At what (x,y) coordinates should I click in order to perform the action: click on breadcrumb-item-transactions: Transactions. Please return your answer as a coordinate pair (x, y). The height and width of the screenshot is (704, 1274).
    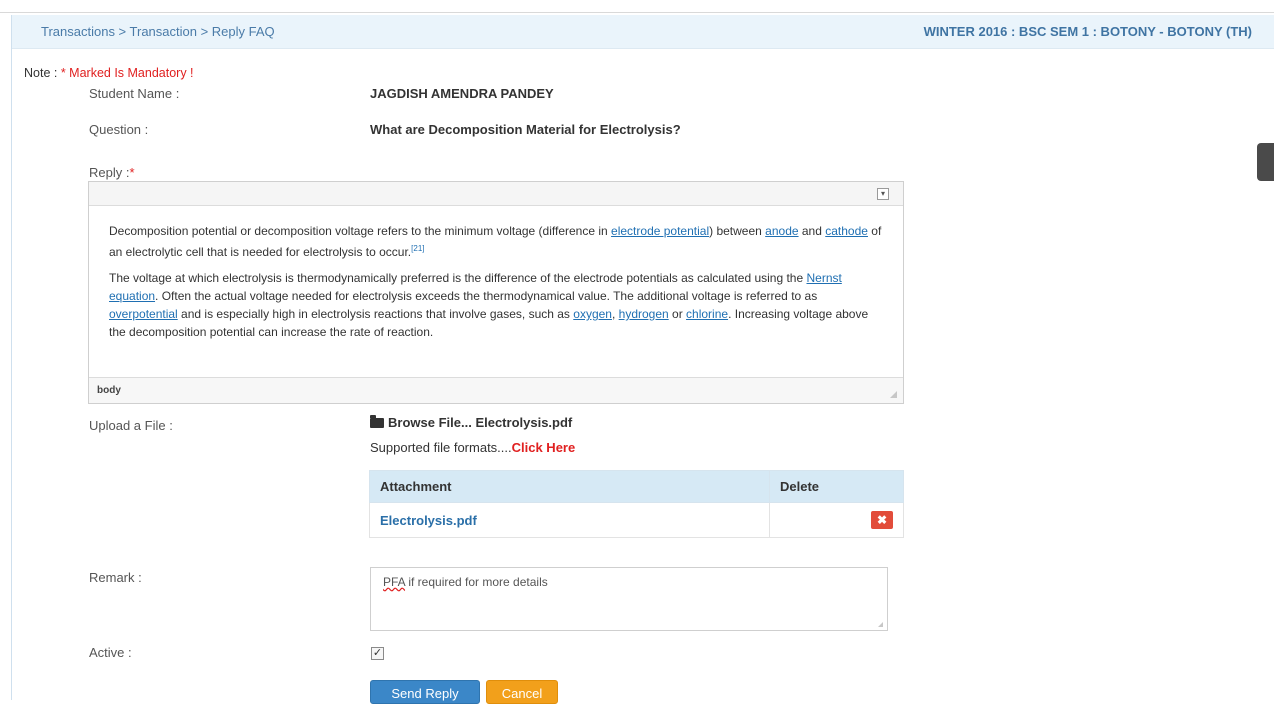
    Looking at the image, I should click on (78, 31).